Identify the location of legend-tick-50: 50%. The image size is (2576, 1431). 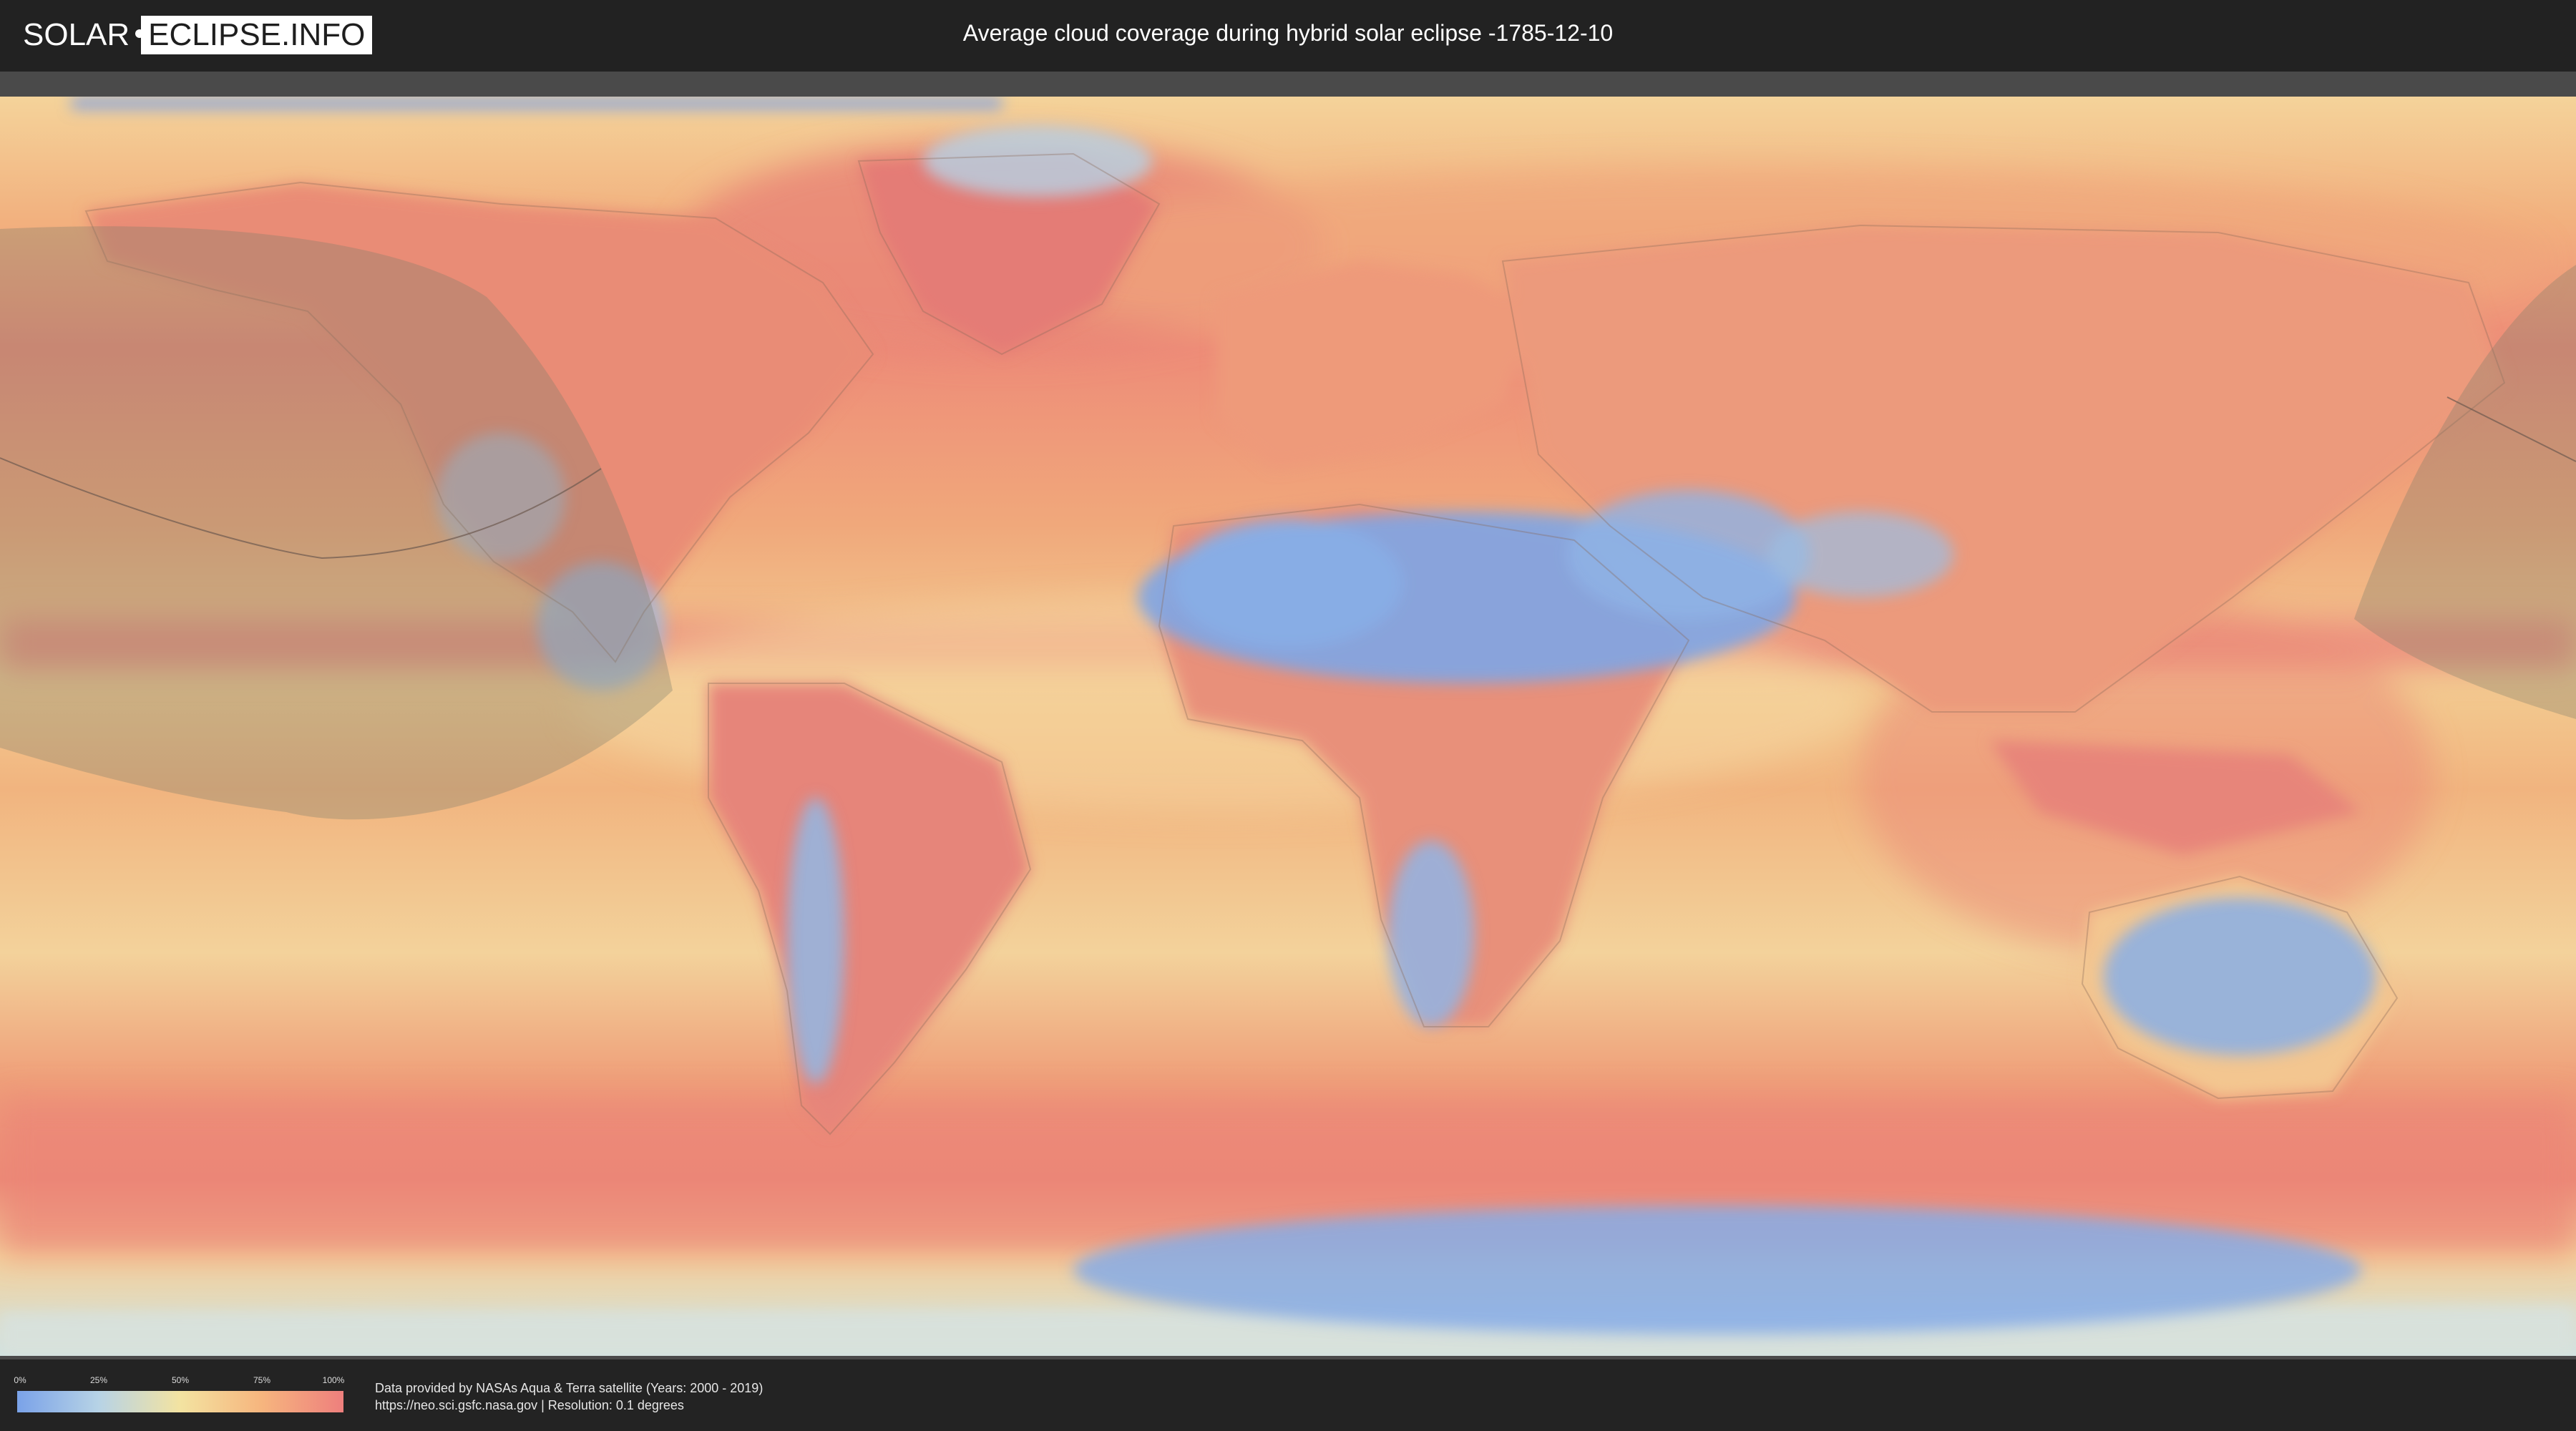
(180, 1380).